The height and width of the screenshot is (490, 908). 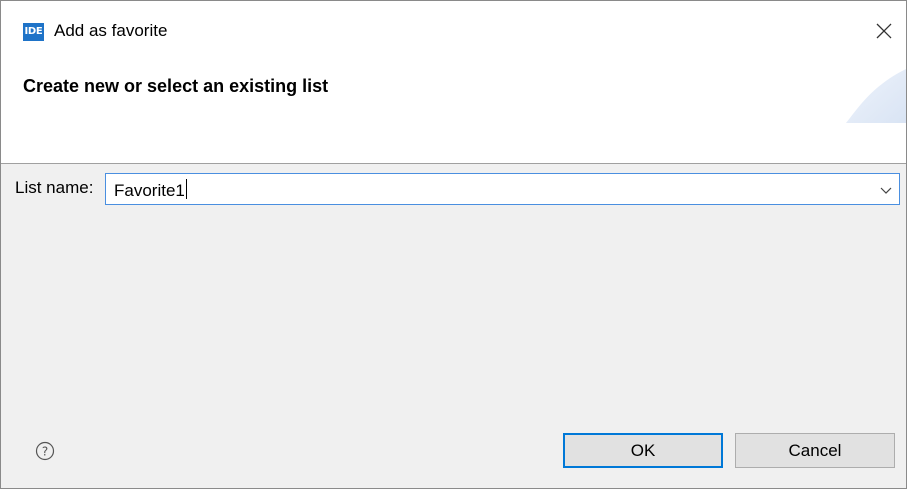 What do you see at coordinates (643, 450) in the screenshot?
I see `ok-button: OK` at bounding box center [643, 450].